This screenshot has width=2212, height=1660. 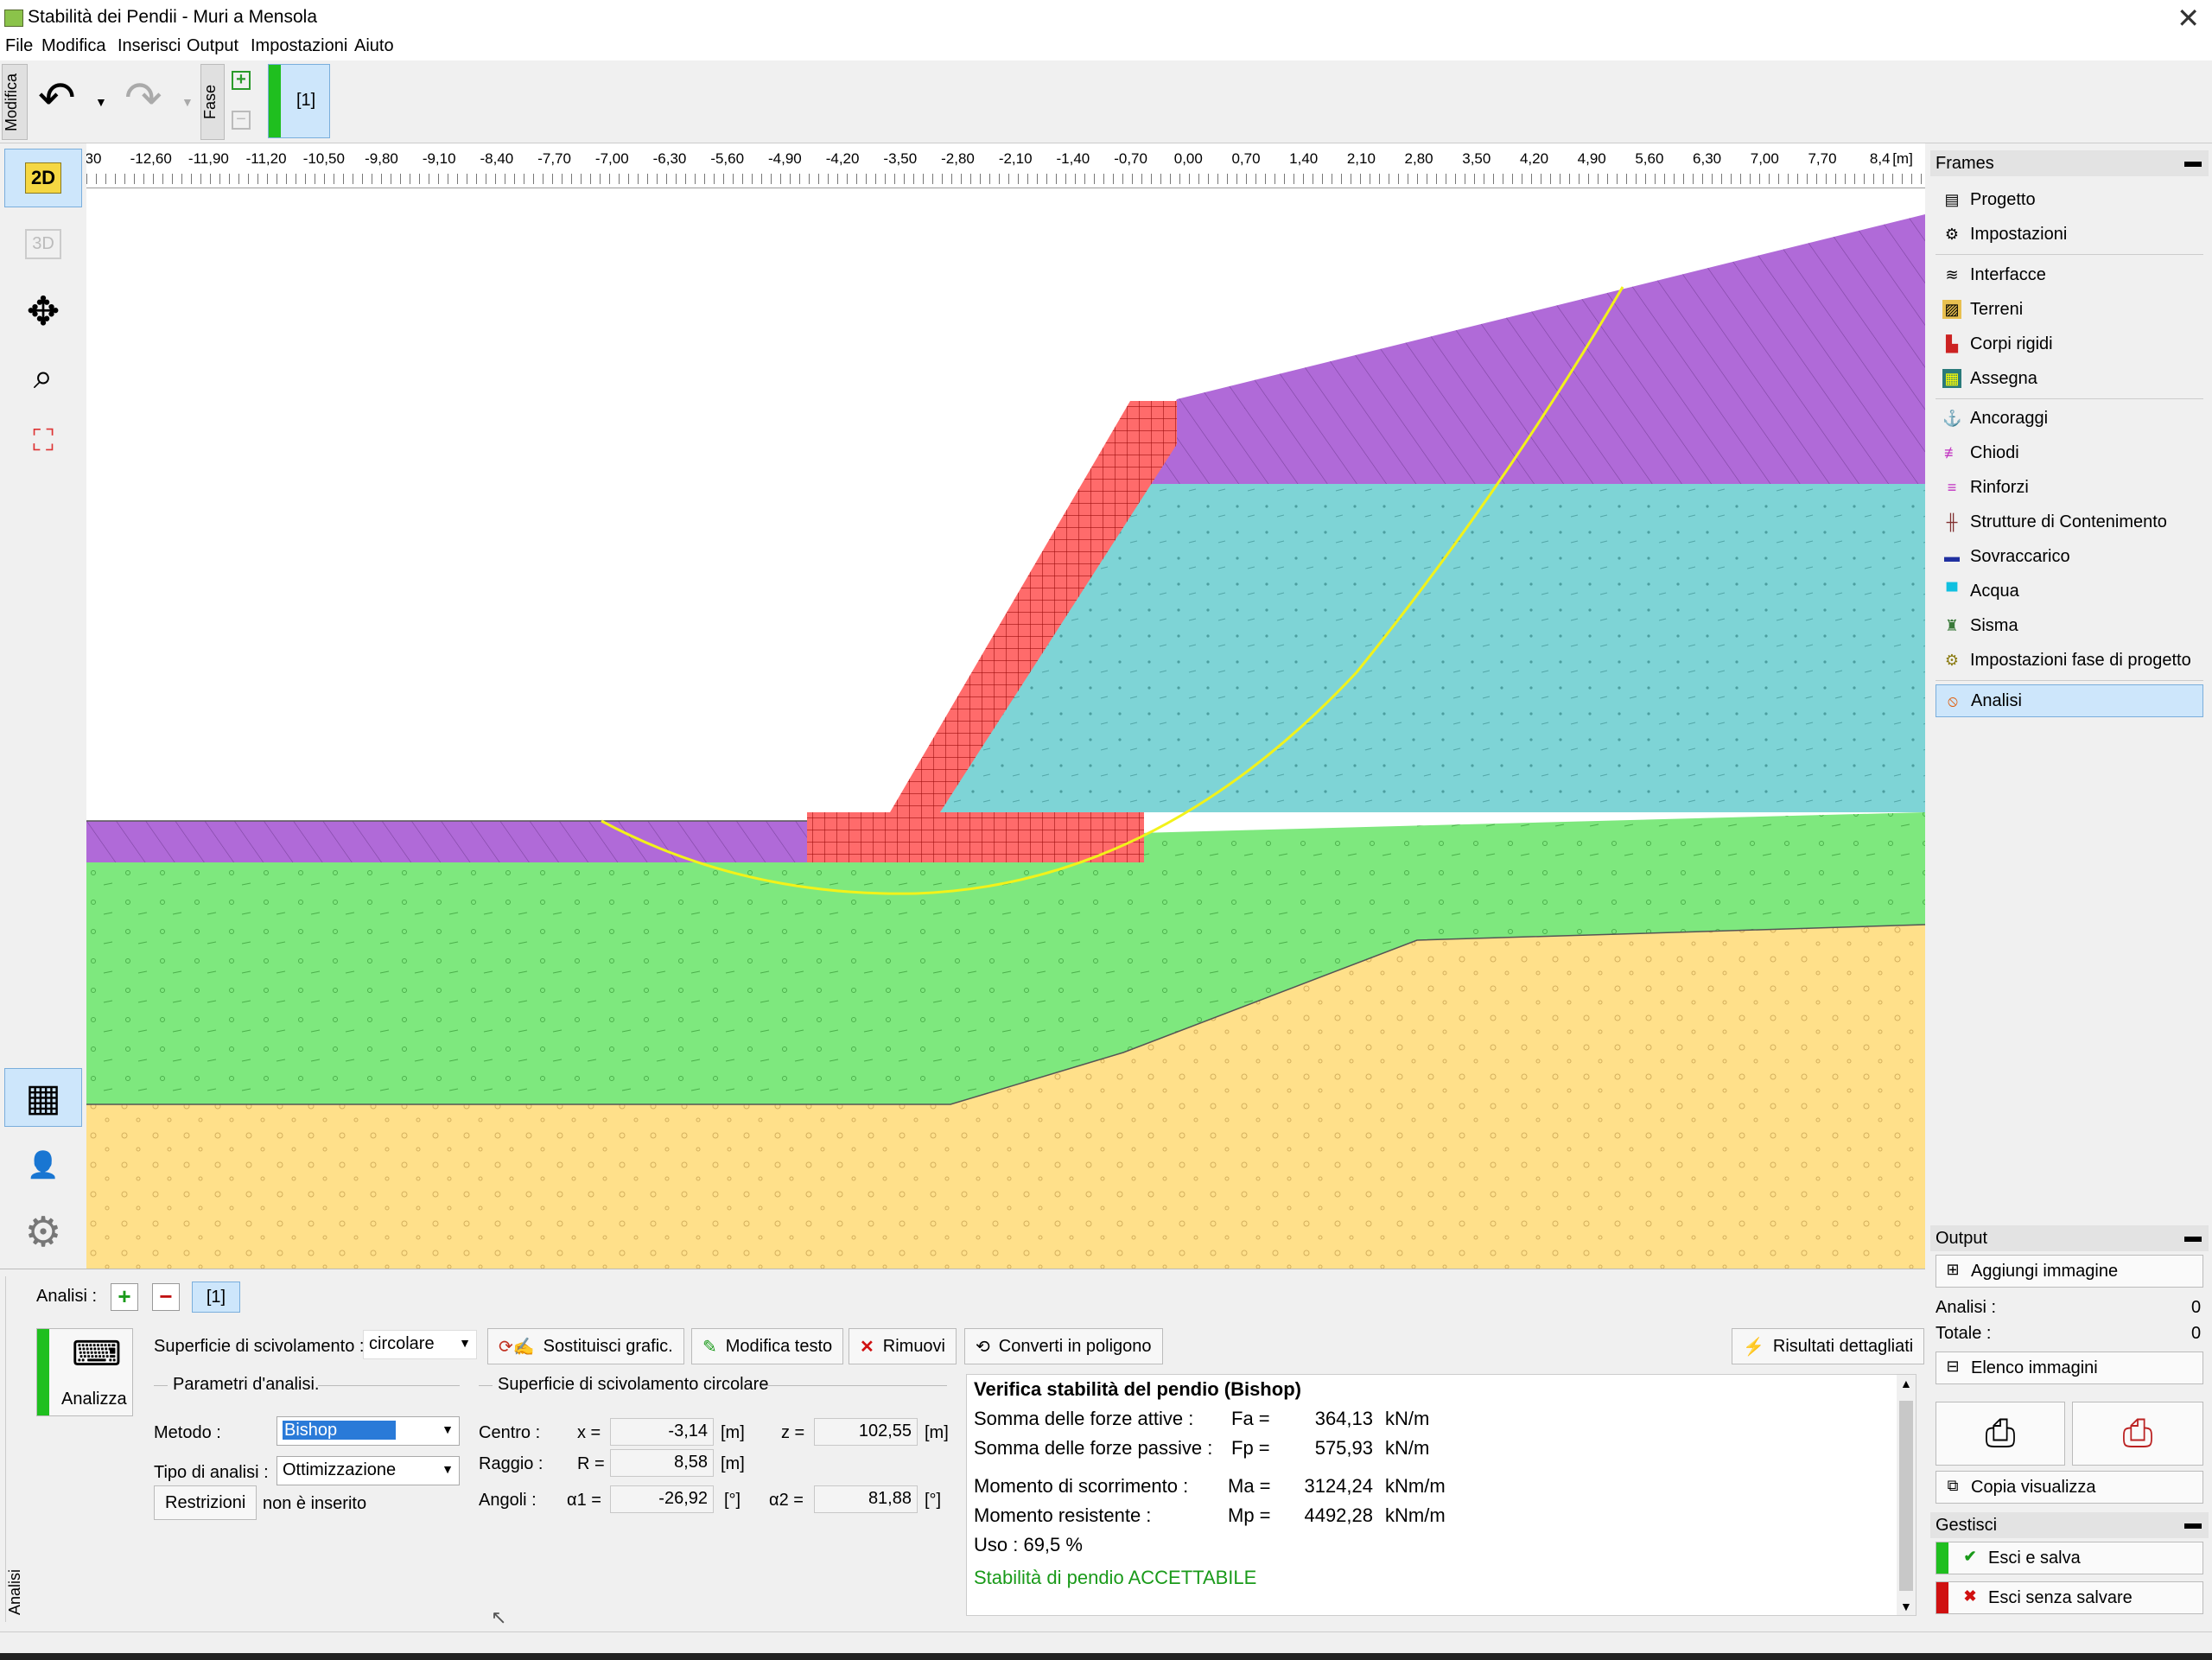 What do you see at coordinates (1249, 1515) in the screenshot?
I see `mp-label: Mp =` at bounding box center [1249, 1515].